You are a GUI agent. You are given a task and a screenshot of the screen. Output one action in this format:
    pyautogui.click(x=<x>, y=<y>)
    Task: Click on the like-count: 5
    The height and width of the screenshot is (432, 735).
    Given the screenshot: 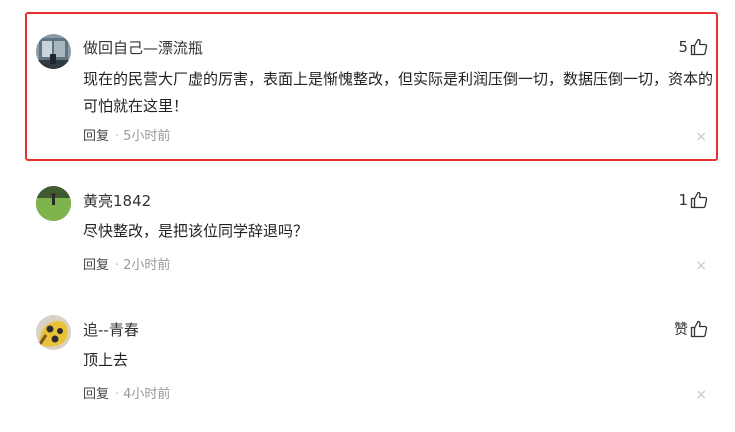 What is the action you would take?
    pyautogui.click(x=683, y=47)
    